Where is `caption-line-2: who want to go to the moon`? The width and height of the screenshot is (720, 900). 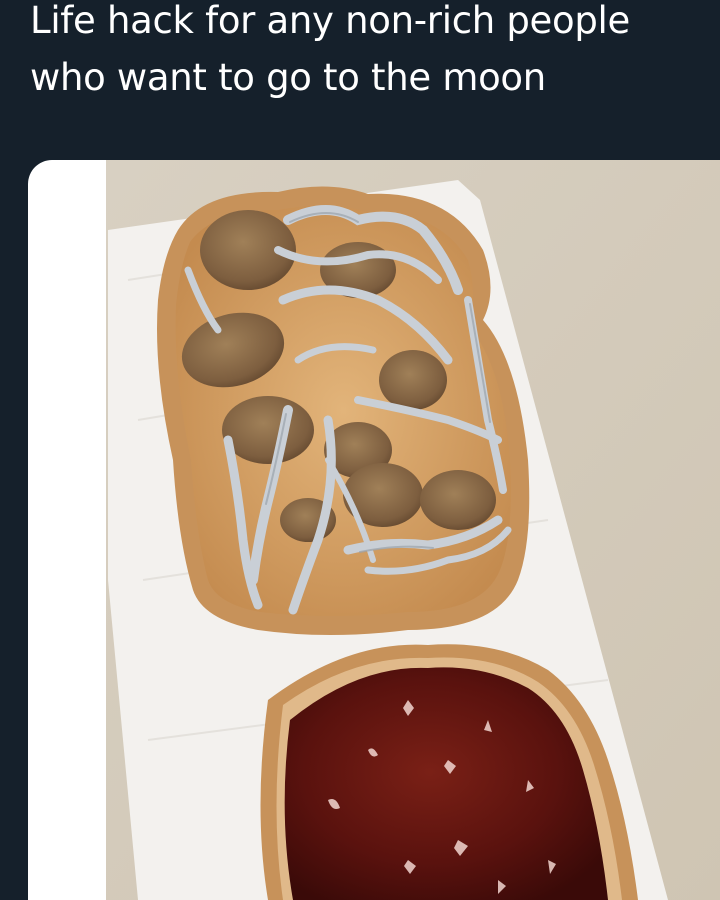 caption-line-2: who want to go to the moon is located at coordinates (288, 77).